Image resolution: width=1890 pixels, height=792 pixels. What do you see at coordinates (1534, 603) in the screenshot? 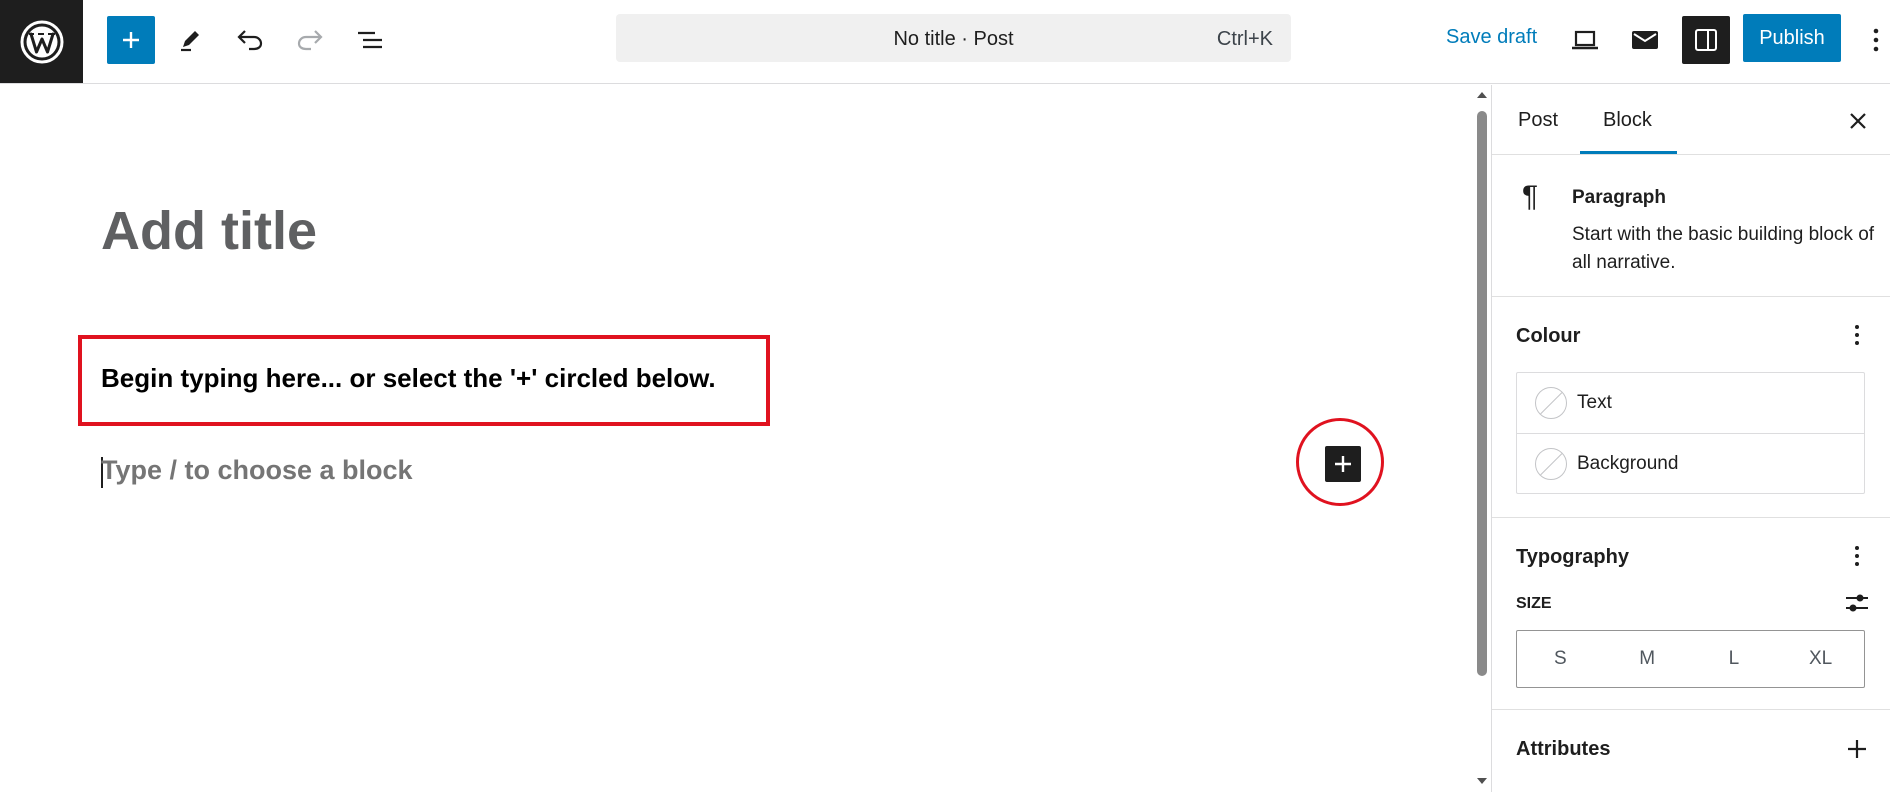
I see `font-size-label: SIZE` at bounding box center [1534, 603].